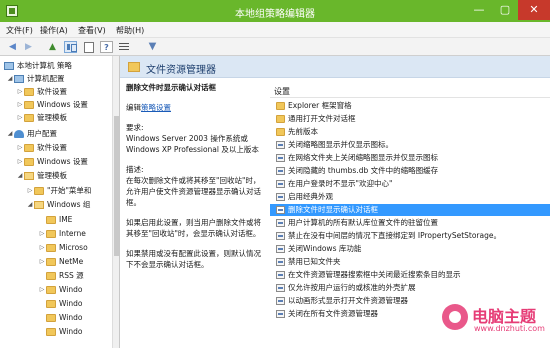 The image size is (550, 348). I want to click on list-item: 禁用已知文件夹, so click(410, 262).